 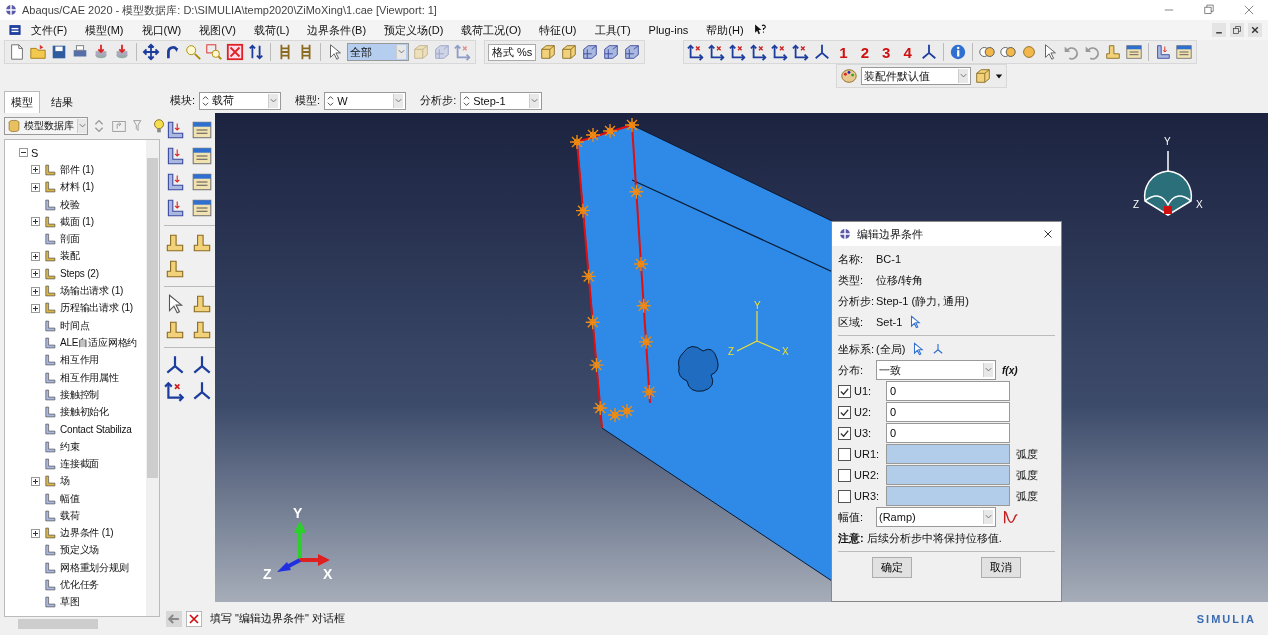 What do you see at coordinates (70, 446) in the screenshot?
I see `tree-item: 约束` at bounding box center [70, 446].